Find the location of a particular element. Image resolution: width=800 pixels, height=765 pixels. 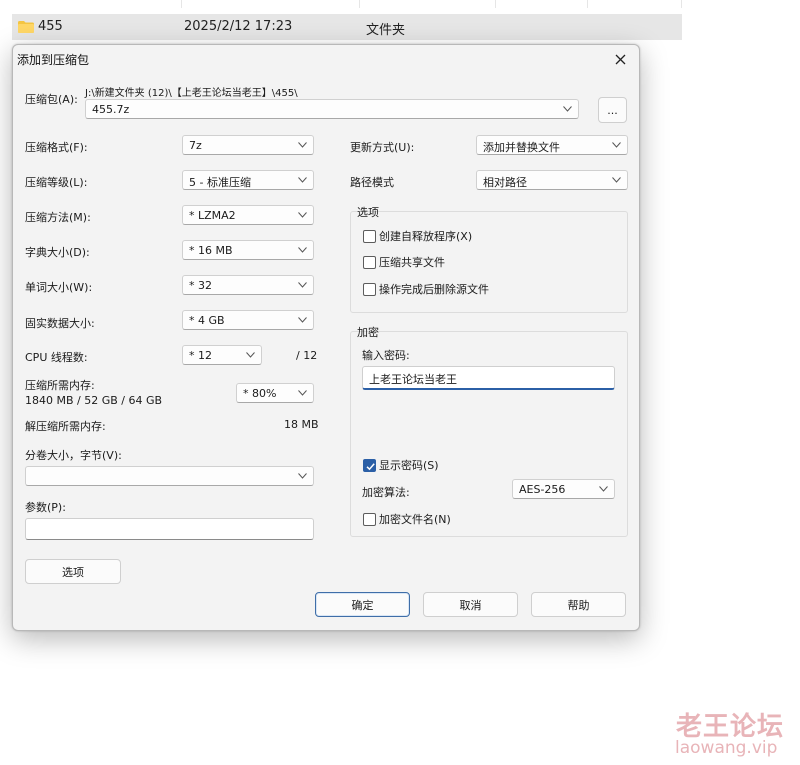

cpu-select: * 12 is located at coordinates (222, 355).